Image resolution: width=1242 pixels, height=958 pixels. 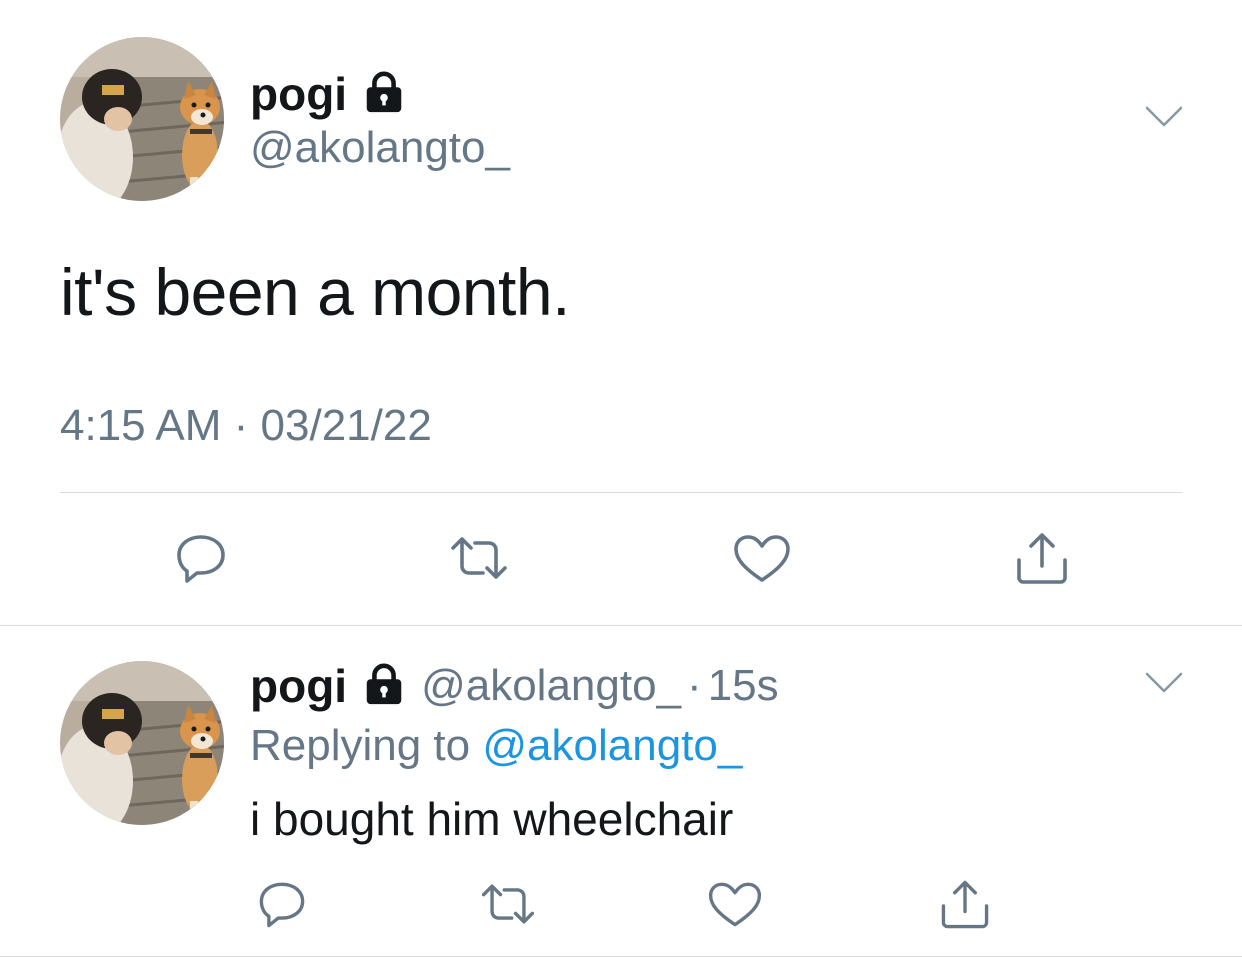 I want to click on author-name-row: pogi, so click(x=328, y=94).